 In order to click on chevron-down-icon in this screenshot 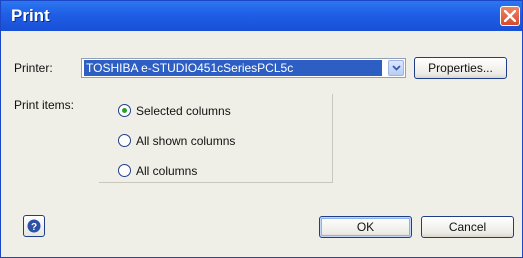, I will do `click(396, 68)`.